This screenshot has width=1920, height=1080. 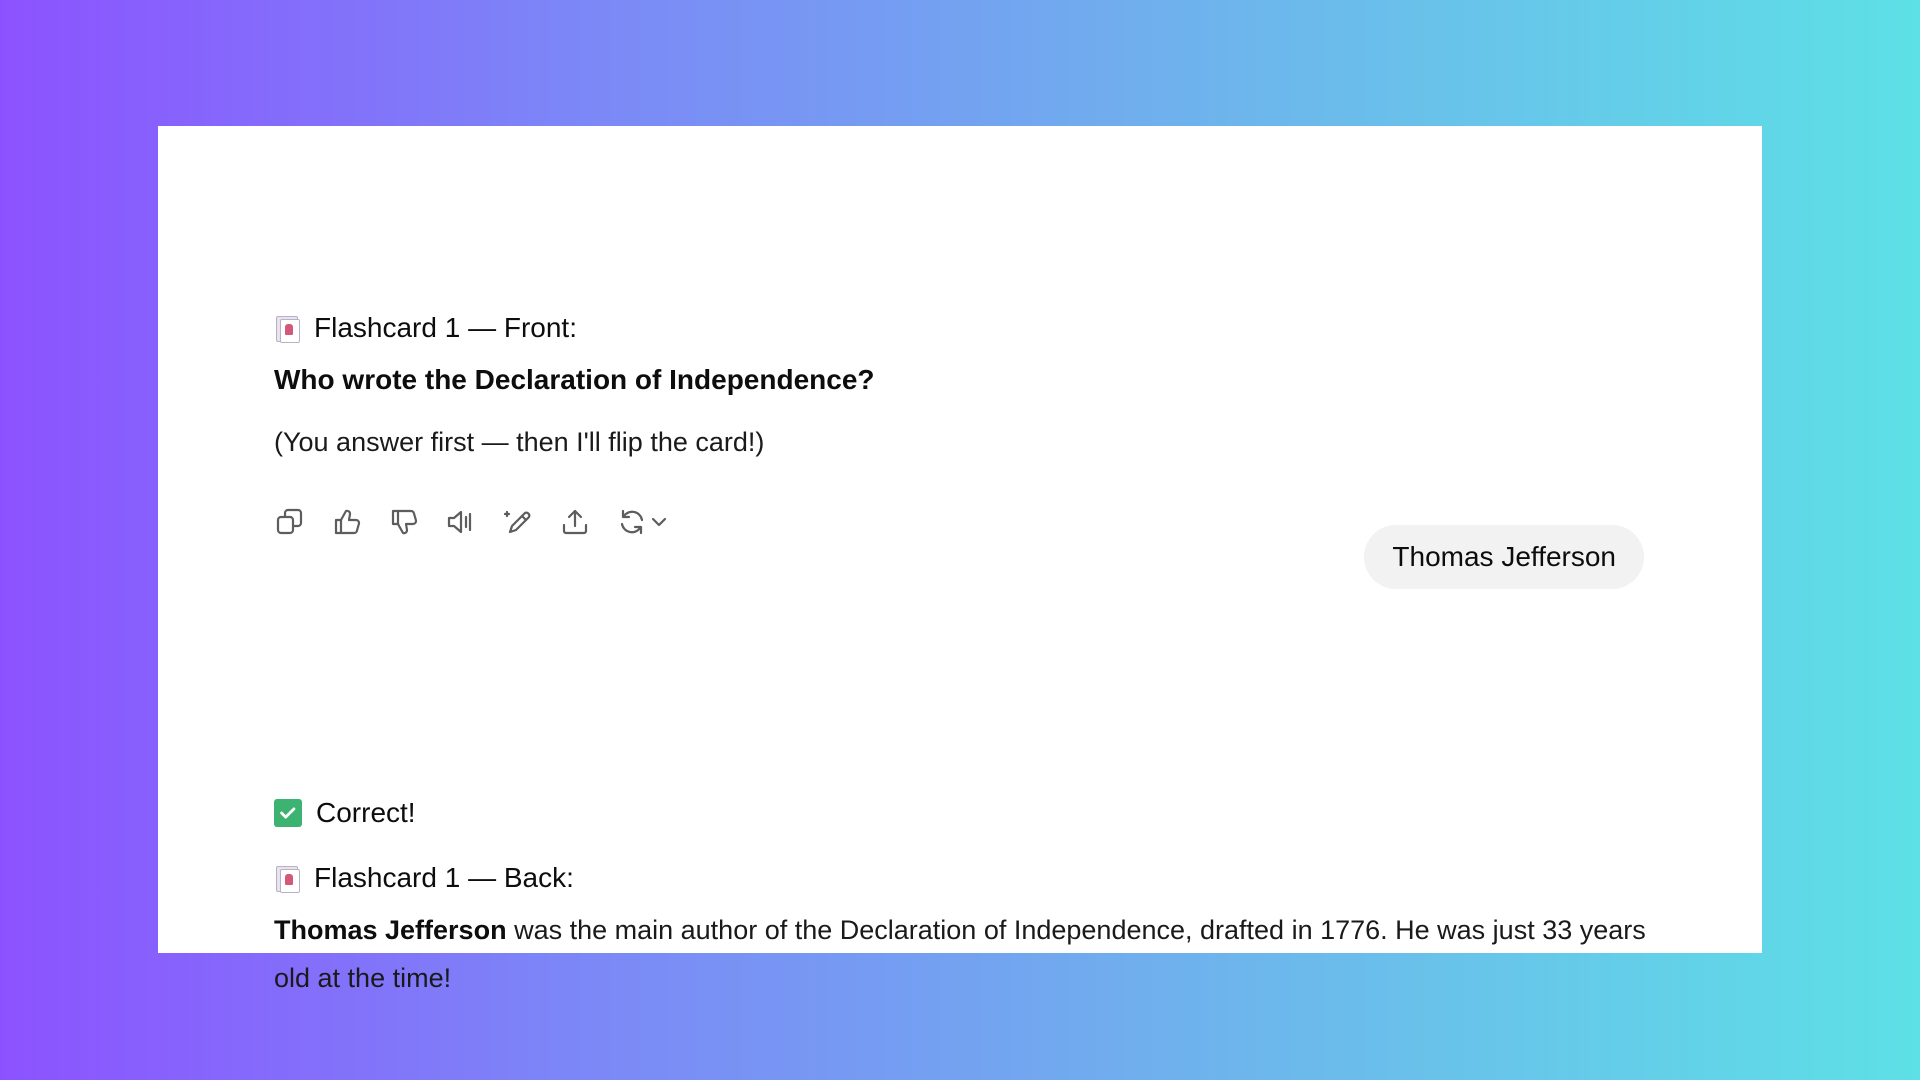 I want to click on result-heading: Correct!, so click(x=345, y=813).